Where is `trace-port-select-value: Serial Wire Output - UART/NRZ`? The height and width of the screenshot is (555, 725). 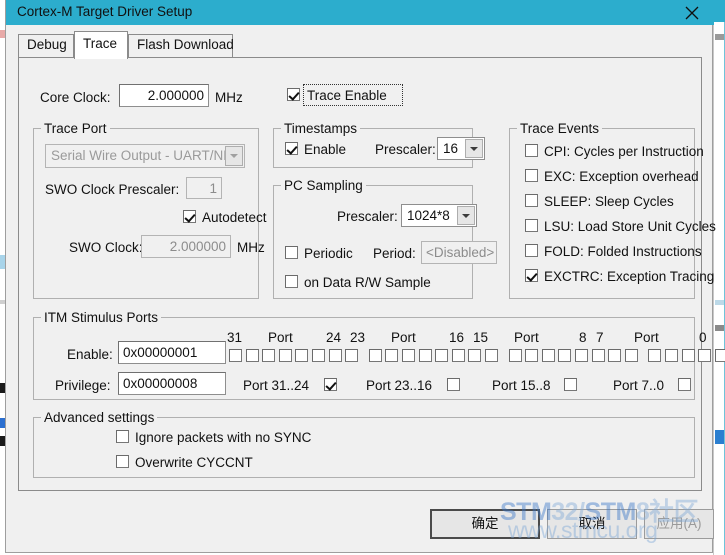
trace-port-select-value: Serial Wire Output - UART/NRZ is located at coordinates (146, 155).